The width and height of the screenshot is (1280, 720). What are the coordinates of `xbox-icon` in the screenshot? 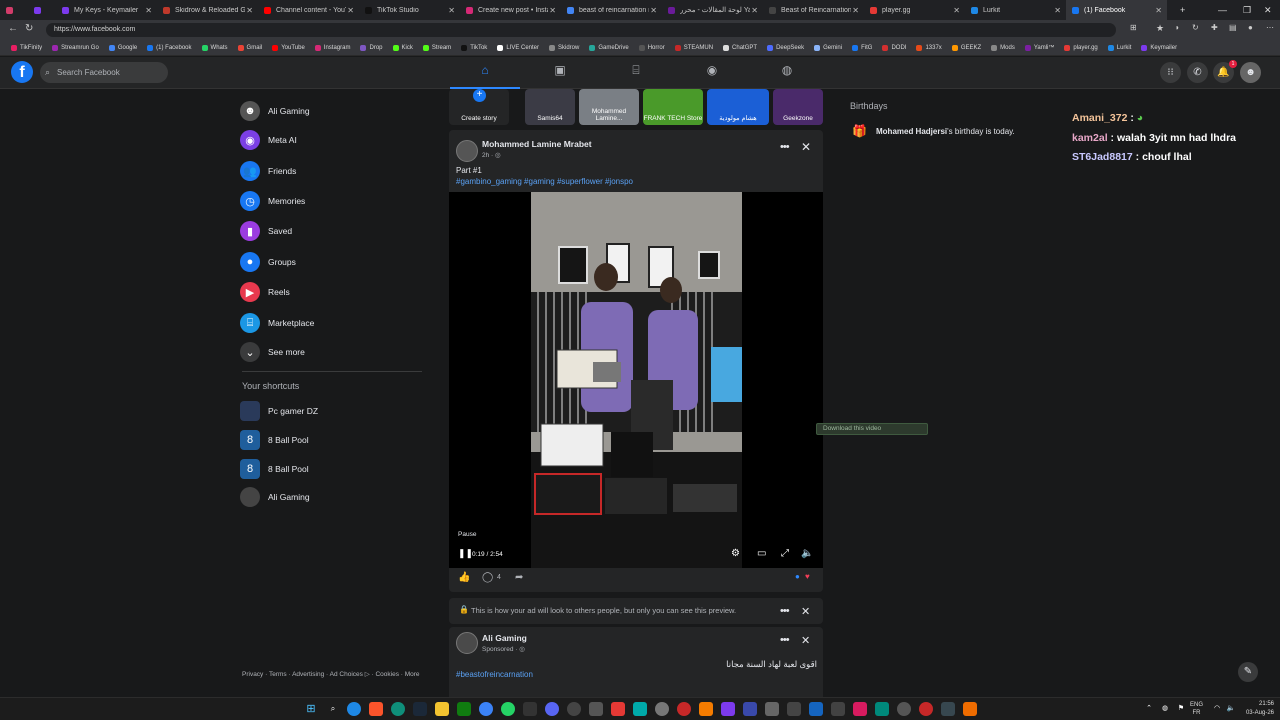 It's located at (464, 709).